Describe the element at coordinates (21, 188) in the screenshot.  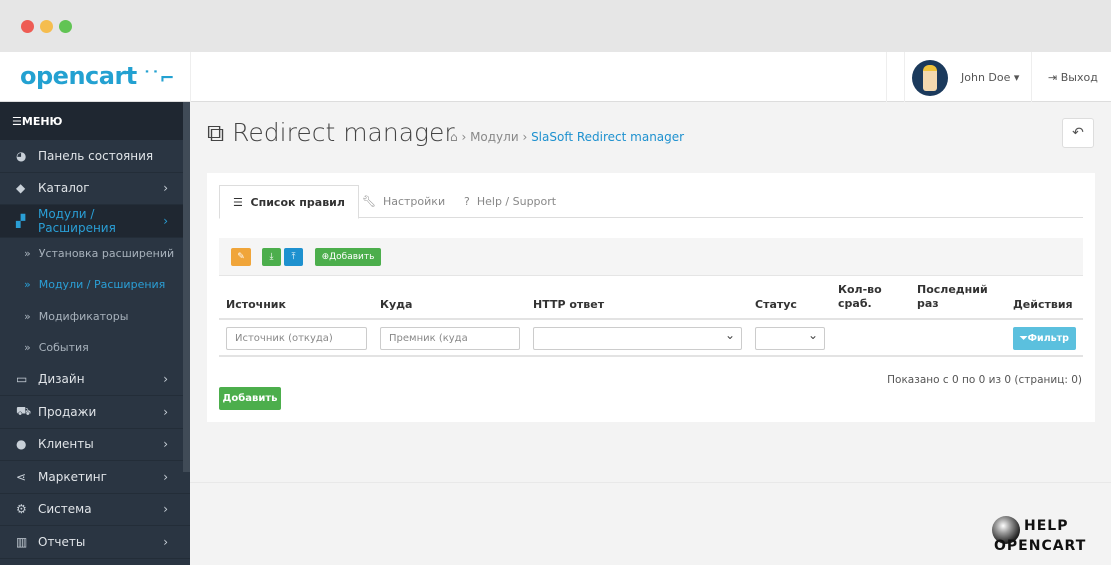
I see `tags-icon: ◆` at that location.